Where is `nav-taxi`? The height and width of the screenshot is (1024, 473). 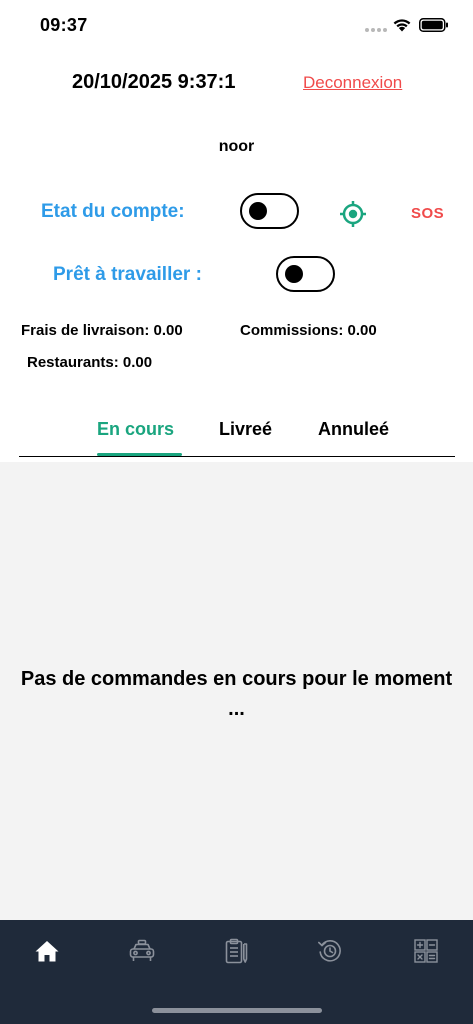 nav-taxi is located at coordinates (142, 951).